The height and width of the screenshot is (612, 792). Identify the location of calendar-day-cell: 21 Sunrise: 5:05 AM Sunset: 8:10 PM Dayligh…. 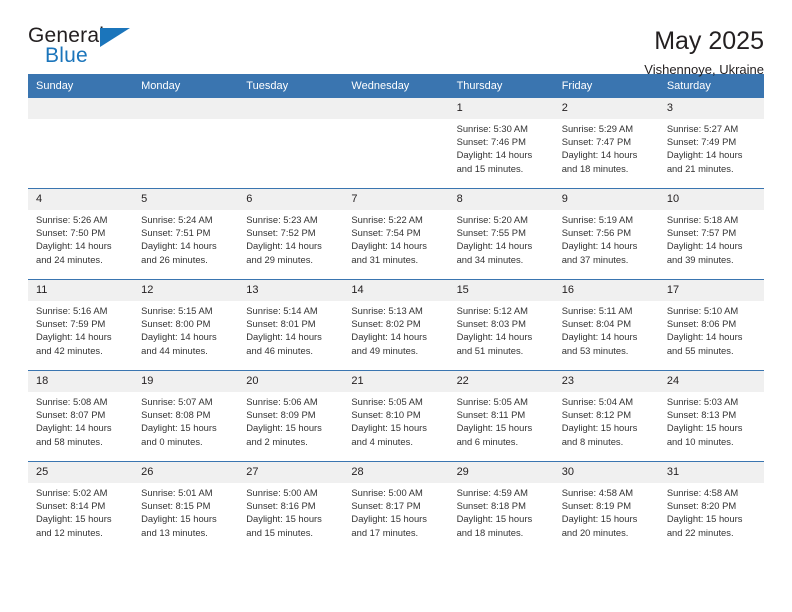
(396, 416).